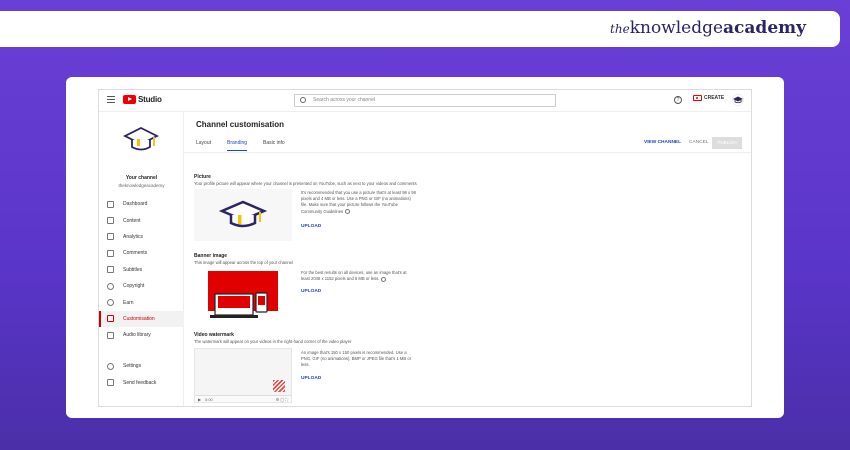 Image resolution: width=850 pixels, height=450 pixels. I want to click on tab-branding: Branding, so click(237, 145).